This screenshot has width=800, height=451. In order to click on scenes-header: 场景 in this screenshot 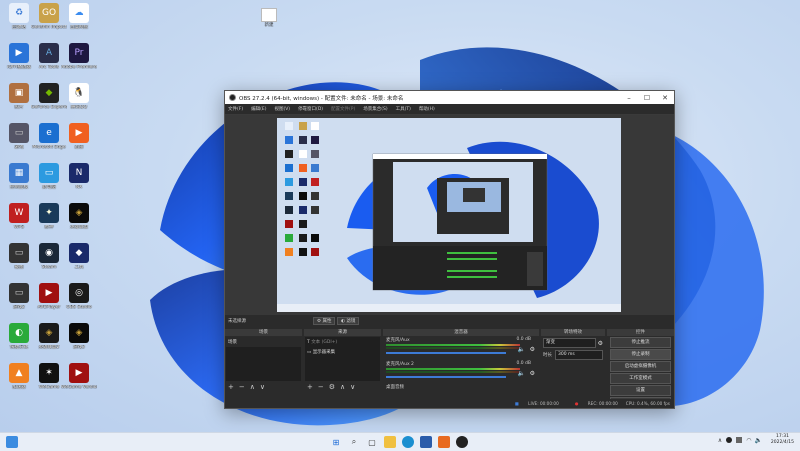, I will do `click(263, 332)`.